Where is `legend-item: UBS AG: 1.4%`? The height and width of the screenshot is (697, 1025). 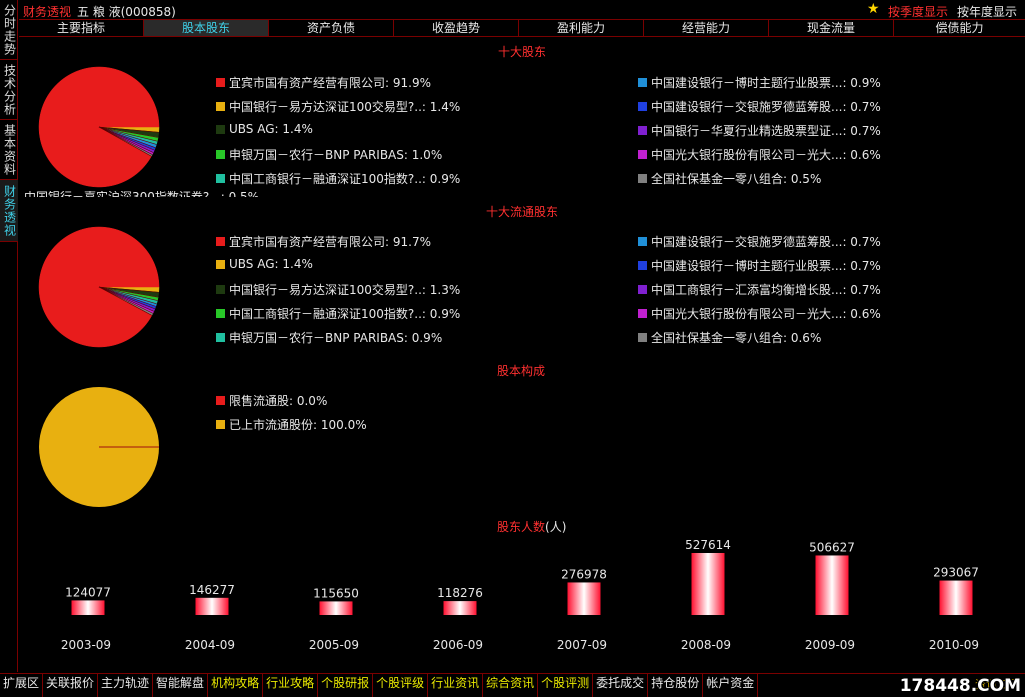 legend-item: UBS AG: 1.4% is located at coordinates (264, 129).